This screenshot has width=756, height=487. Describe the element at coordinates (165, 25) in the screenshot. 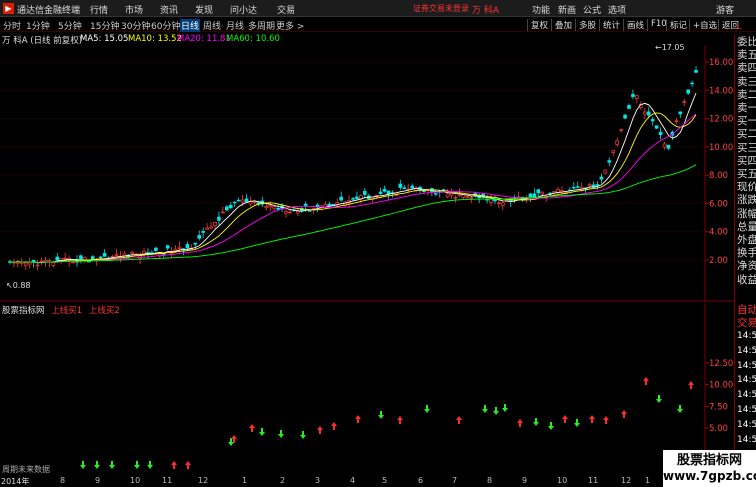

I see `period-60min: 60分钟` at that location.